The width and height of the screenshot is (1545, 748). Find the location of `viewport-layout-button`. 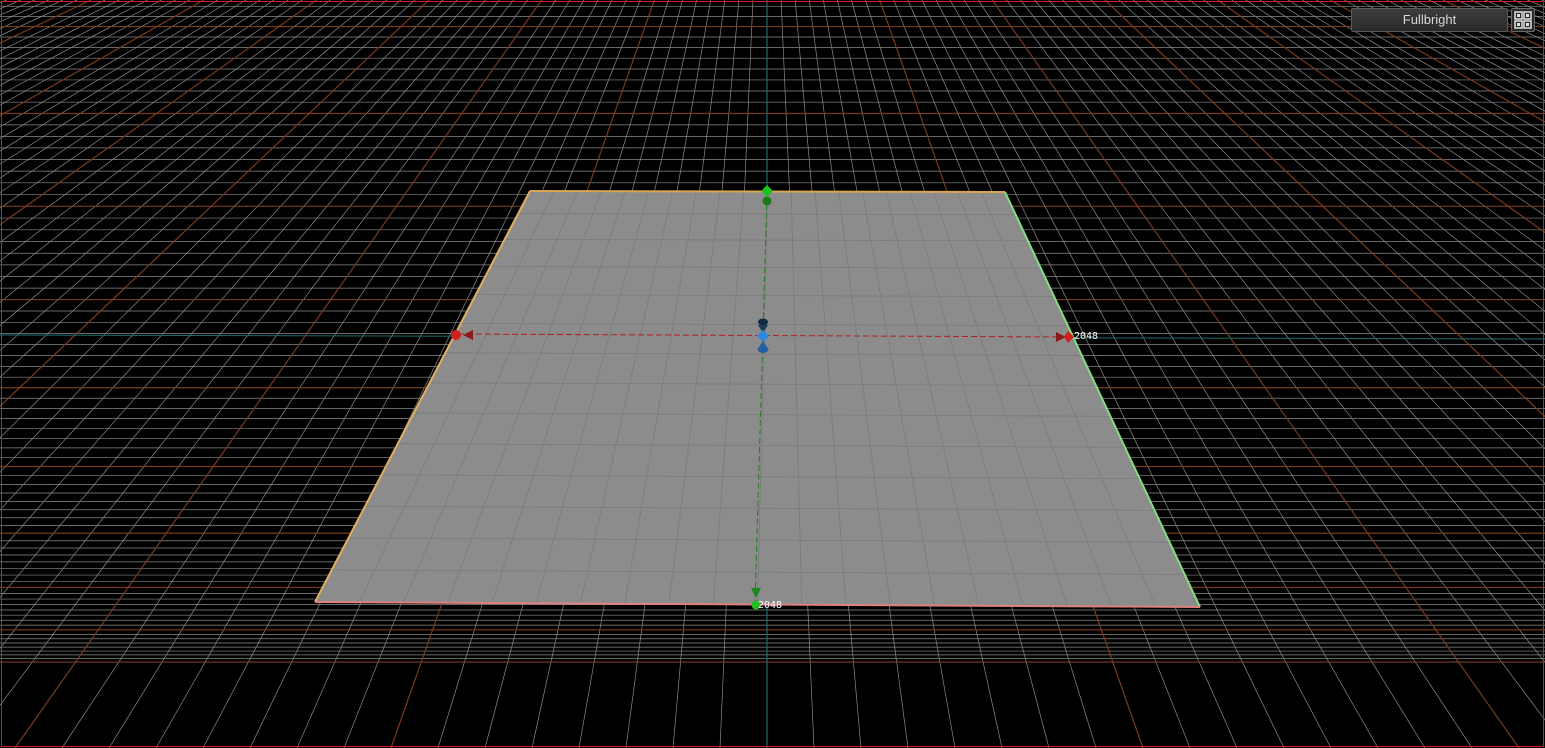

viewport-layout-button is located at coordinates (1523, 20).